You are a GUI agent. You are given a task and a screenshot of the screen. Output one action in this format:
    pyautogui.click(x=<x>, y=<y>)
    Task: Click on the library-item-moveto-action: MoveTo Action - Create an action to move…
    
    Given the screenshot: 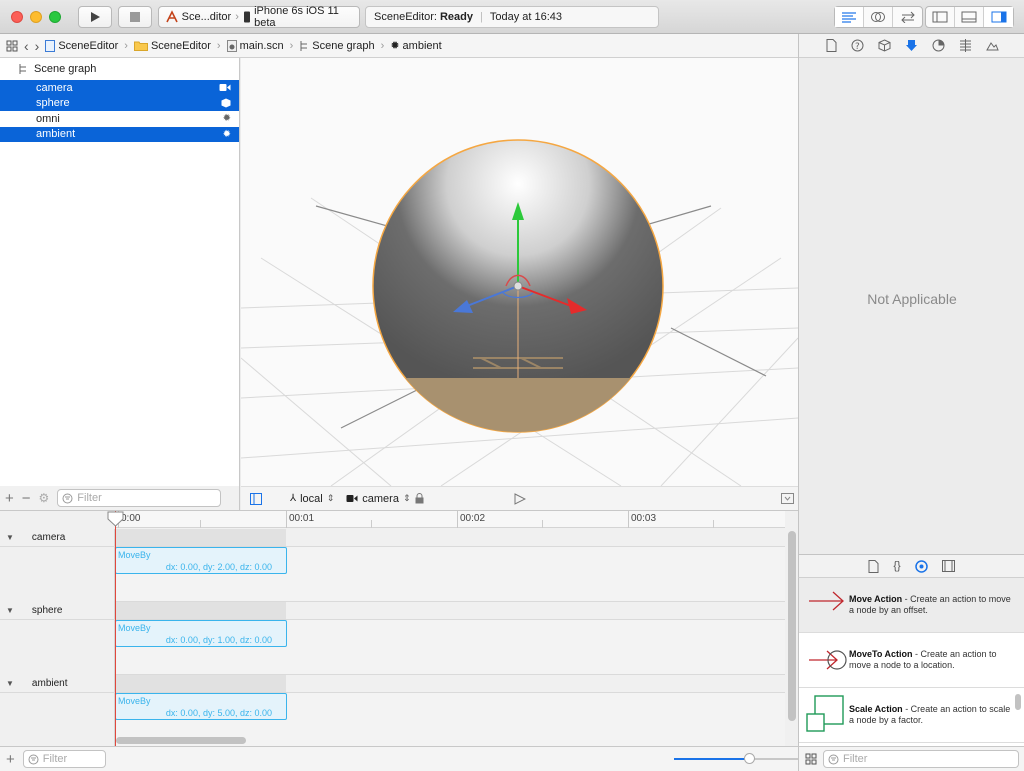 What is the action you would take?
    pyautogui.click(x=911, y=660)
    